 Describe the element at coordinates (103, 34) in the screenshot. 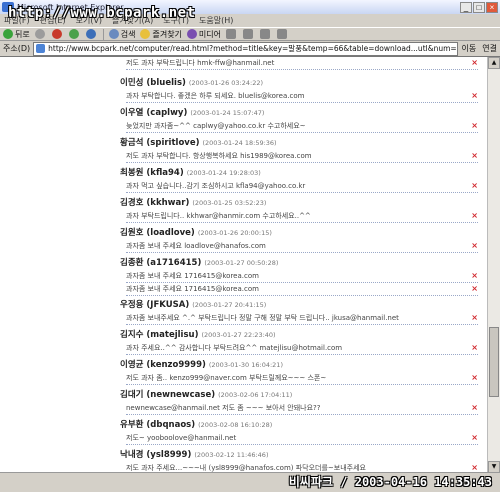

I see `toolbar-separator` at that location.